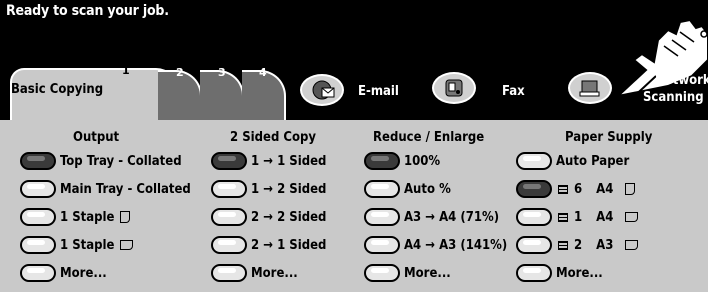  Describe the element at coordinates (101, 161) in the screenshot. I see `output-option-top-tray: Top Tray - Collated` at that location.